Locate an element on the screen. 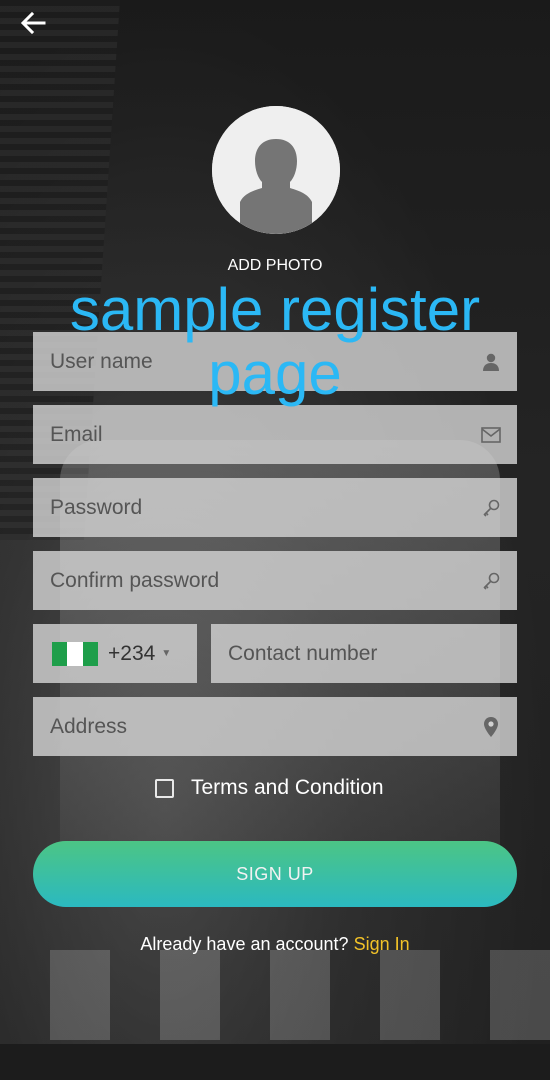  contact-placeholder: Contact number is located at coordinates (303, 653).